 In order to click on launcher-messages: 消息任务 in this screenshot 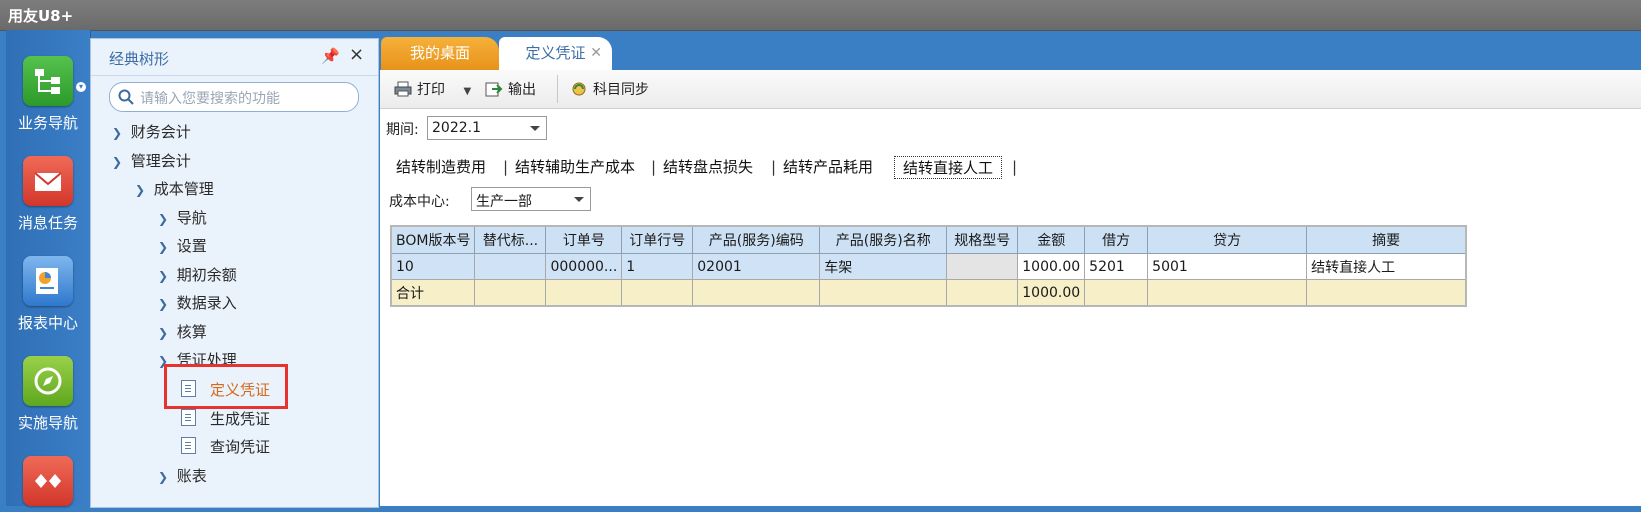, I will do `click(48, 194)`.